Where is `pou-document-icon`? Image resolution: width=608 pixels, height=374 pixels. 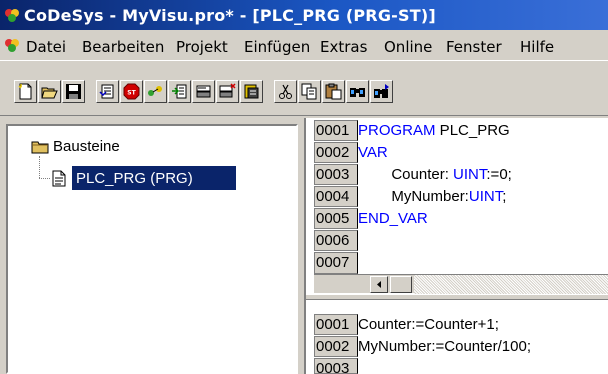
pou-document-icon is located at coordinates (59, 178).